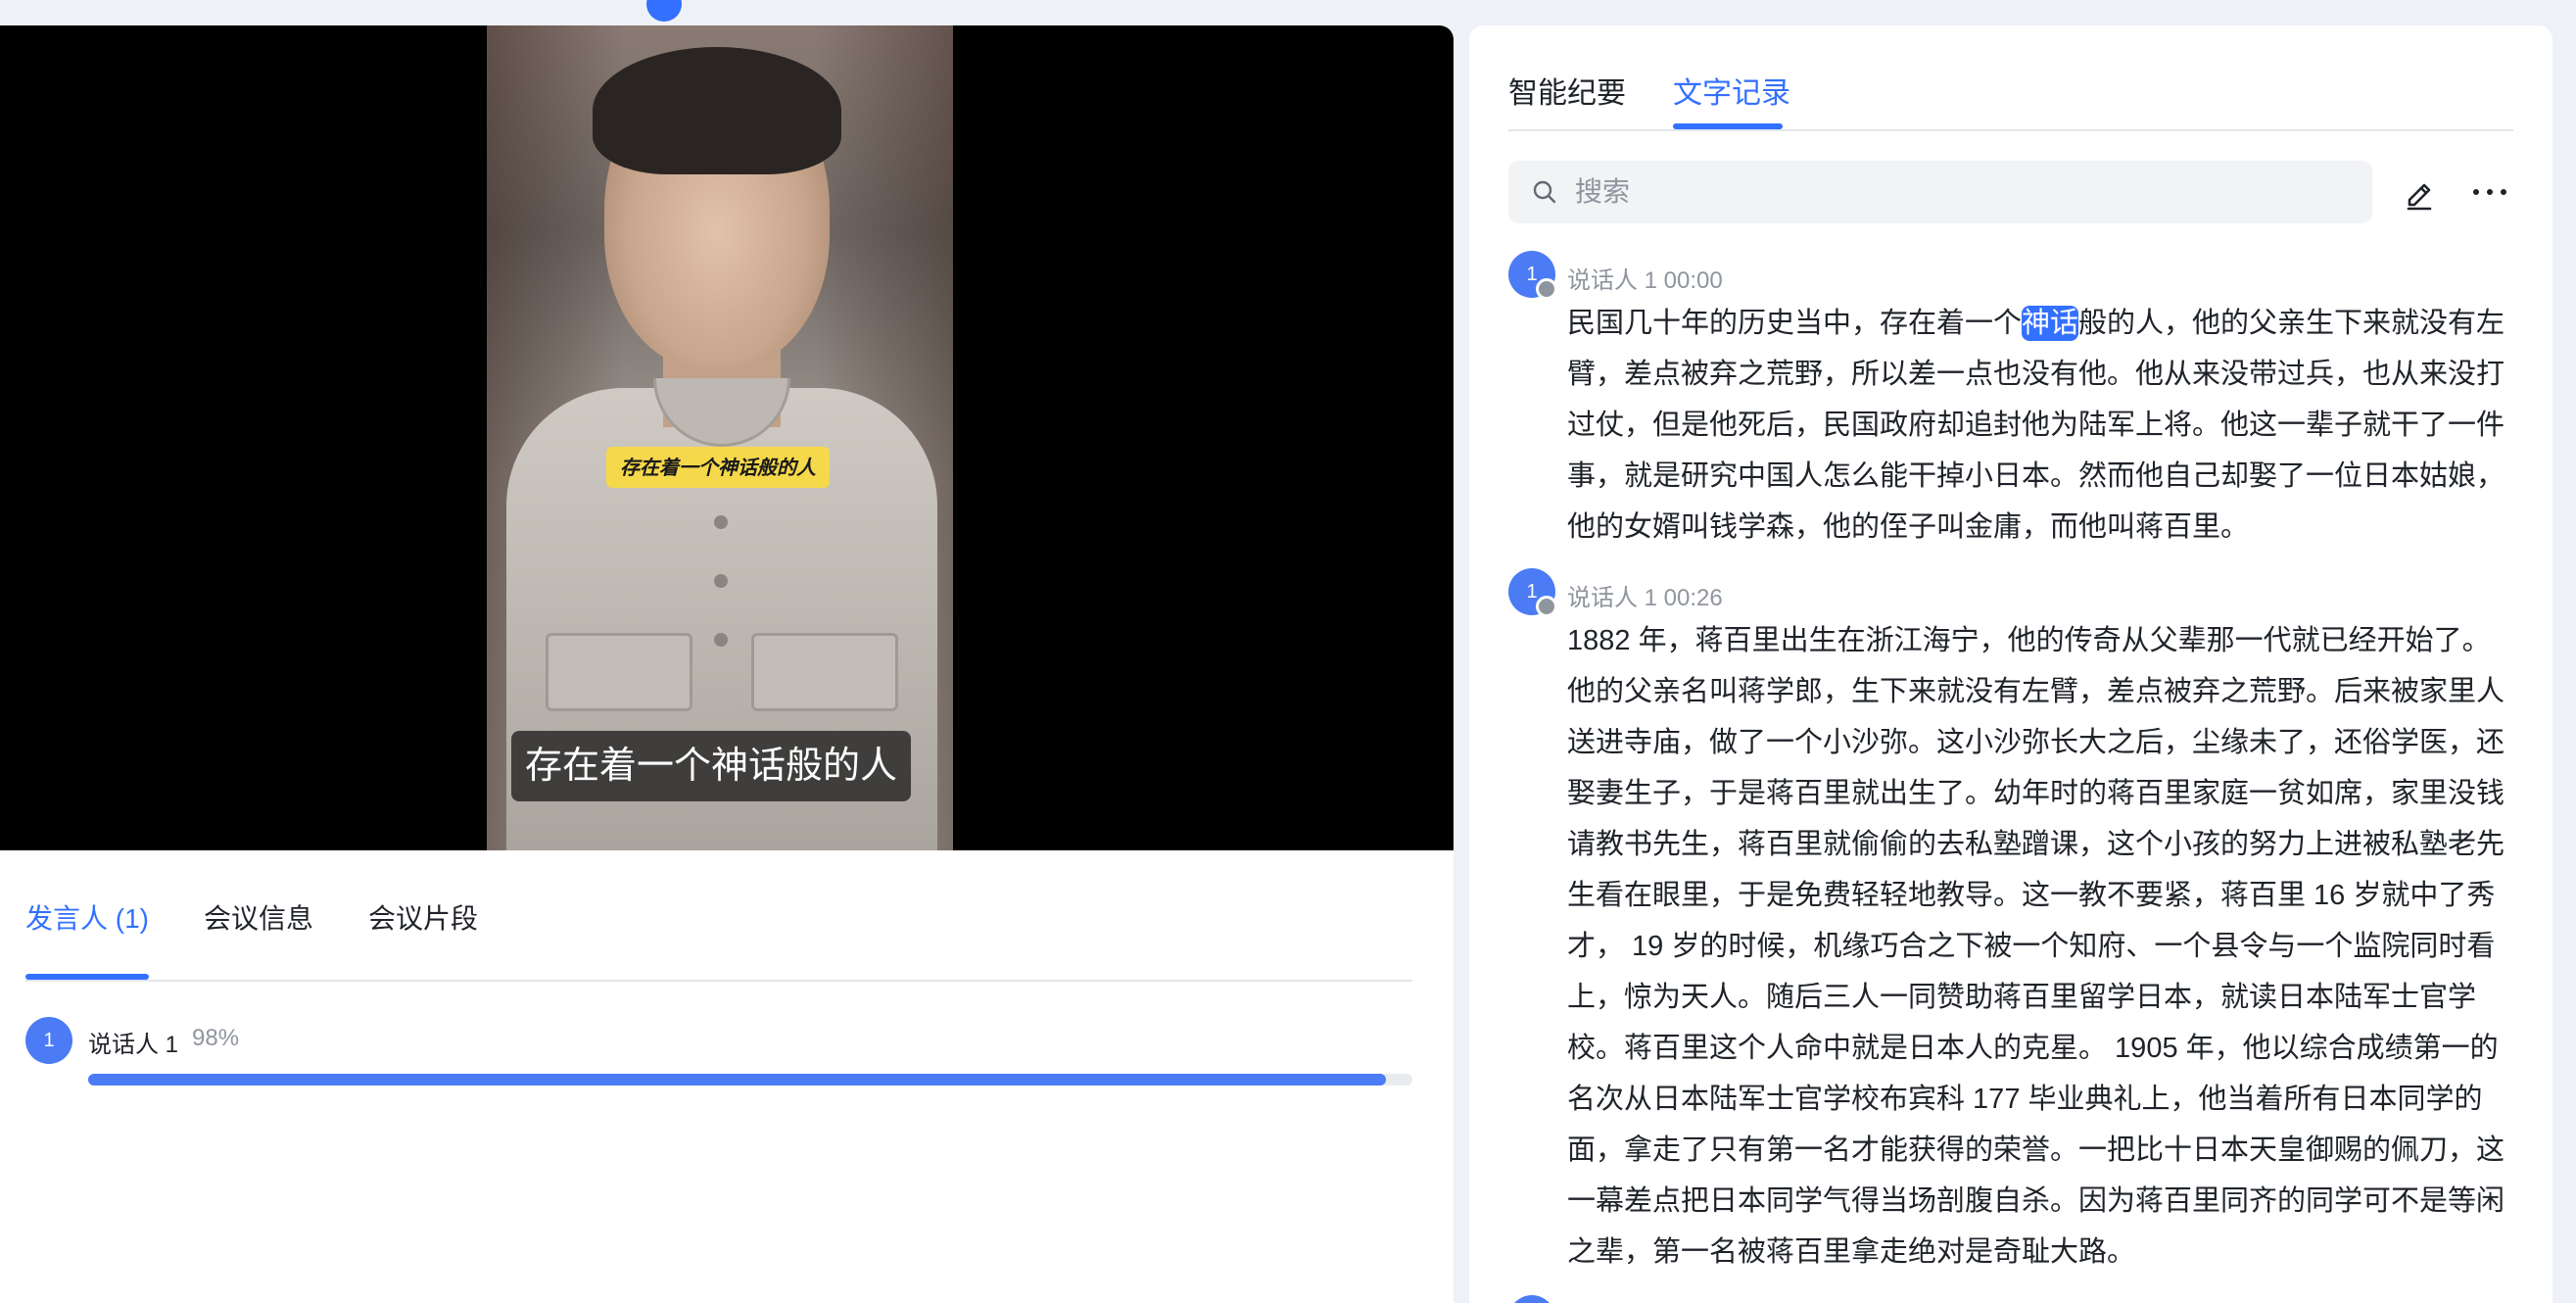 The image size is (2576, 1303). I want to click on search-box, so click(1940, 192).